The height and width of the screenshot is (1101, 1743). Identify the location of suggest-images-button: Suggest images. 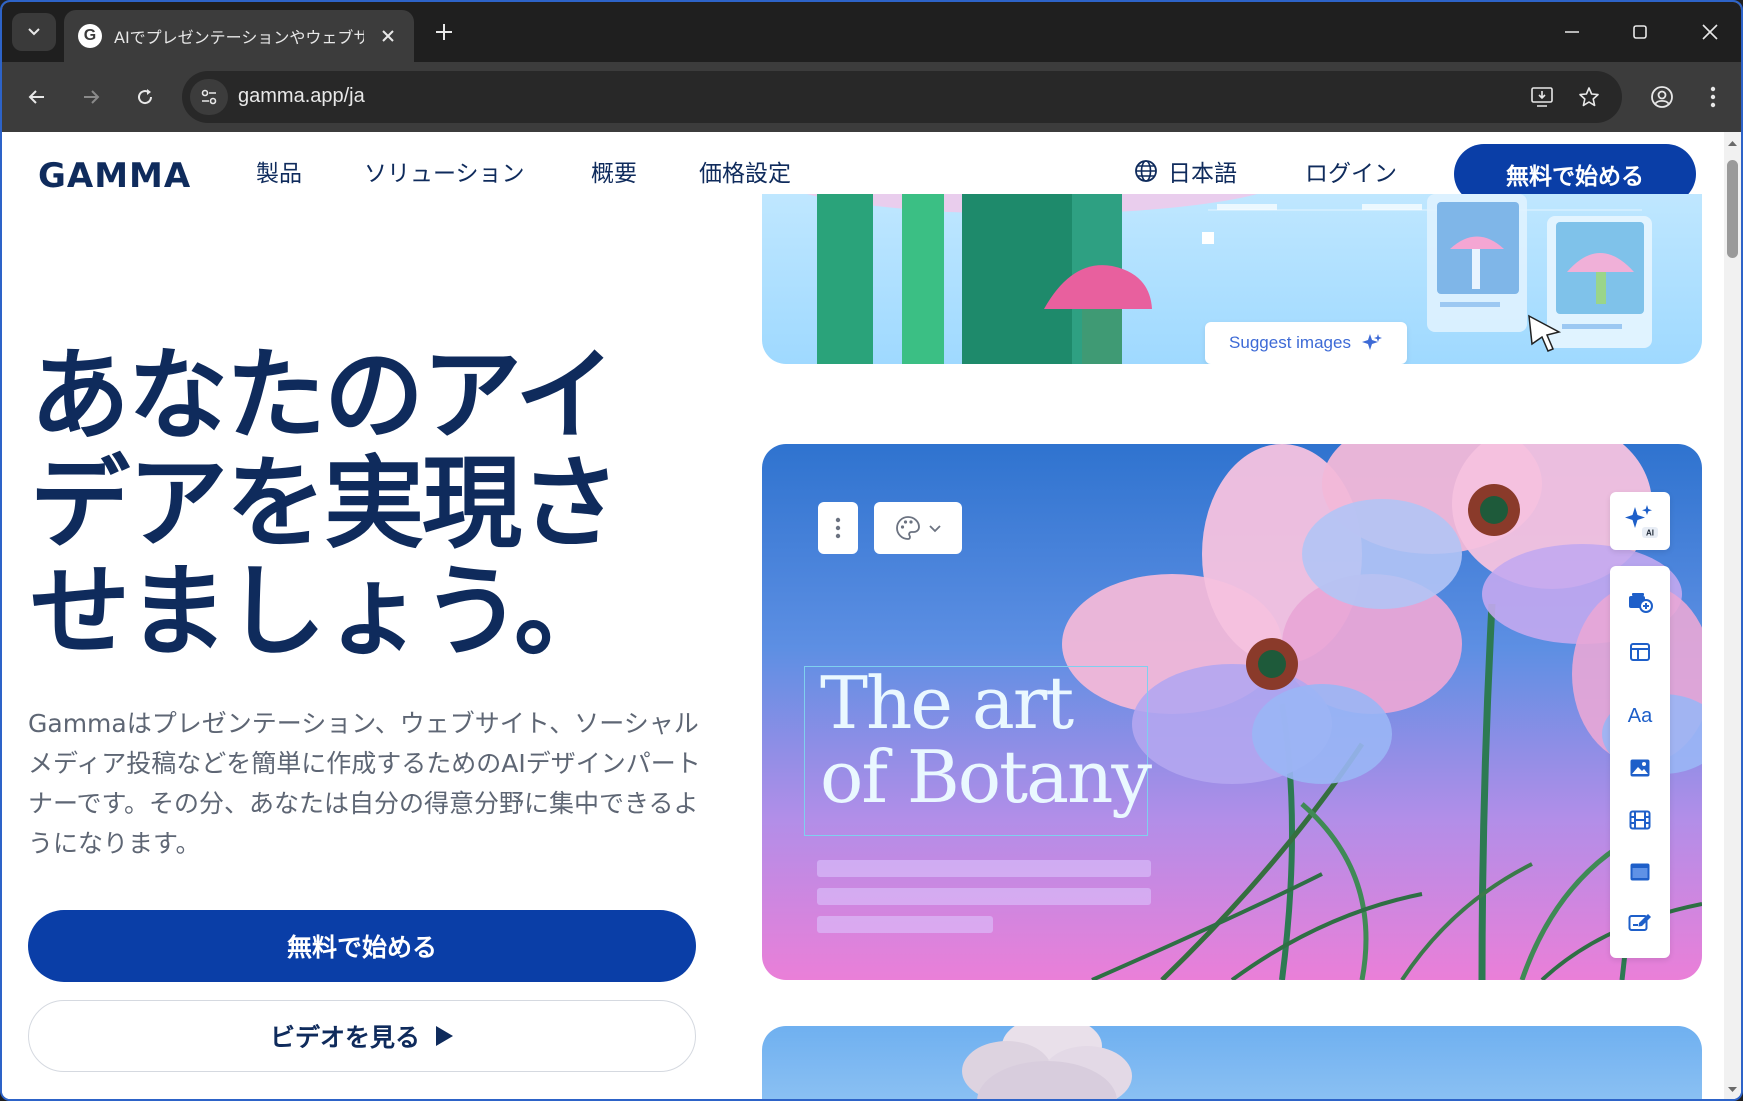
(1306, 343).